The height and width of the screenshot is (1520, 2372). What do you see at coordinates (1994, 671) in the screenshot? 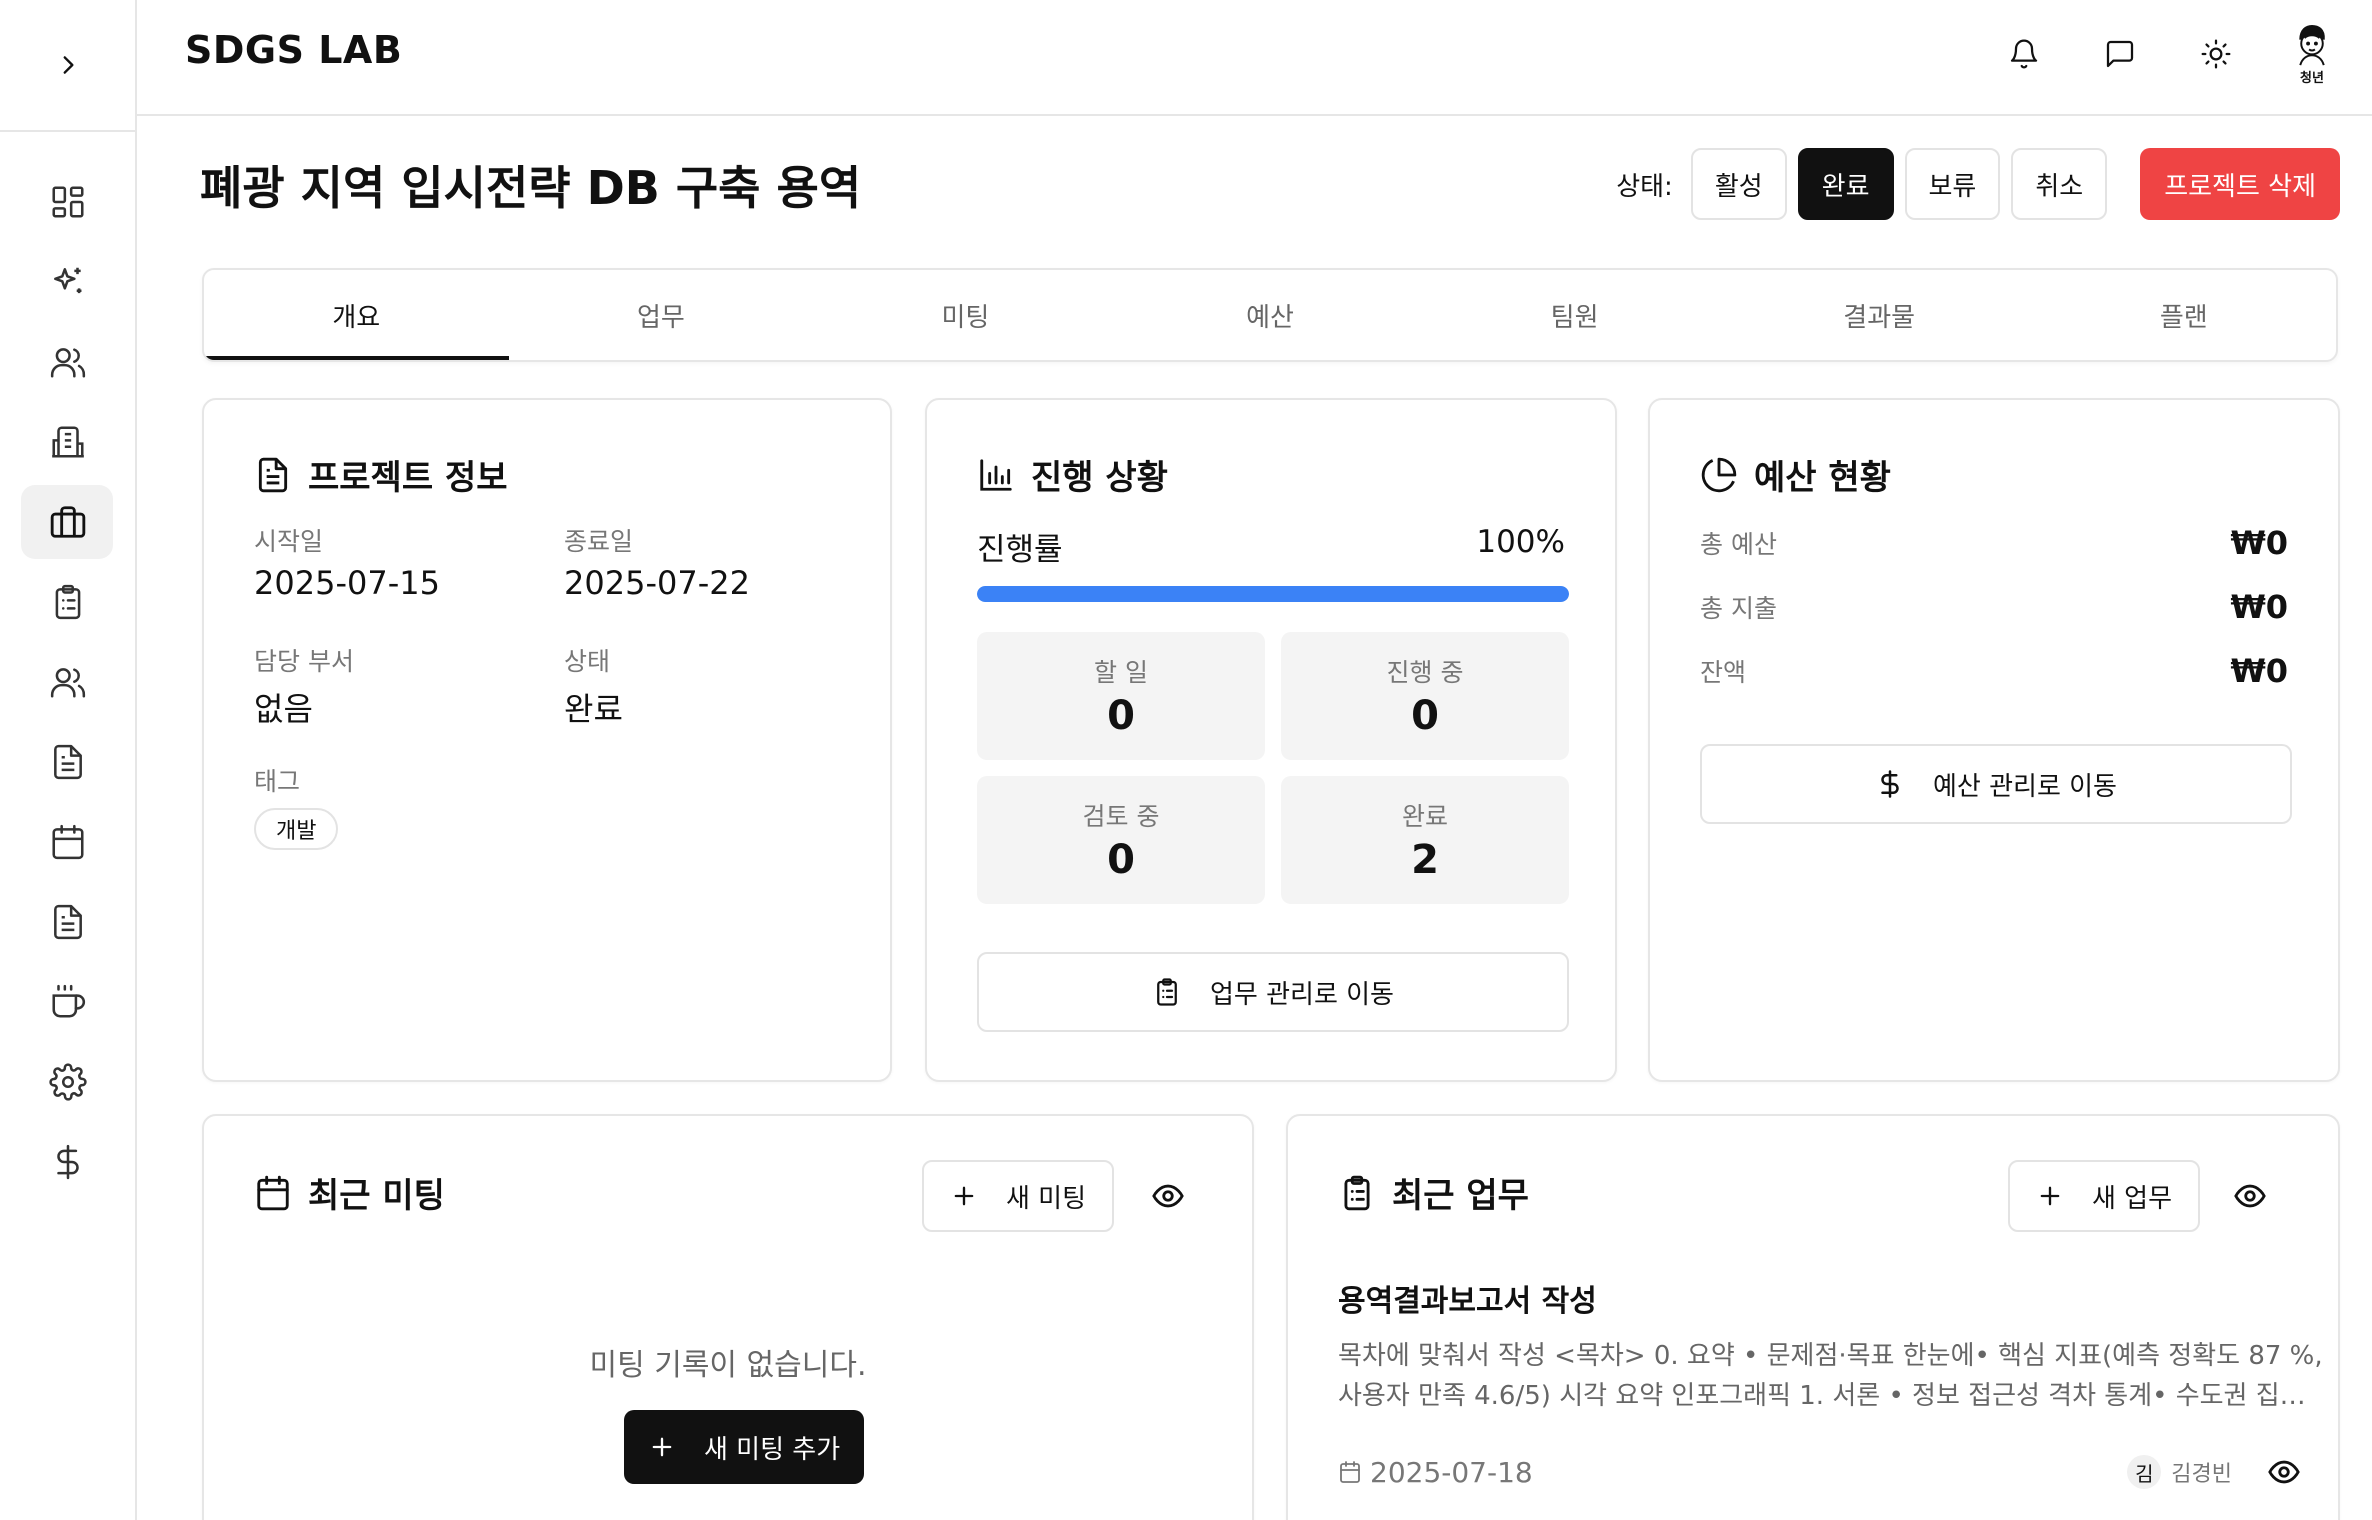
I see `budget-remaining-row: 잔액 ₩0` at bounding box center [1994, 671].